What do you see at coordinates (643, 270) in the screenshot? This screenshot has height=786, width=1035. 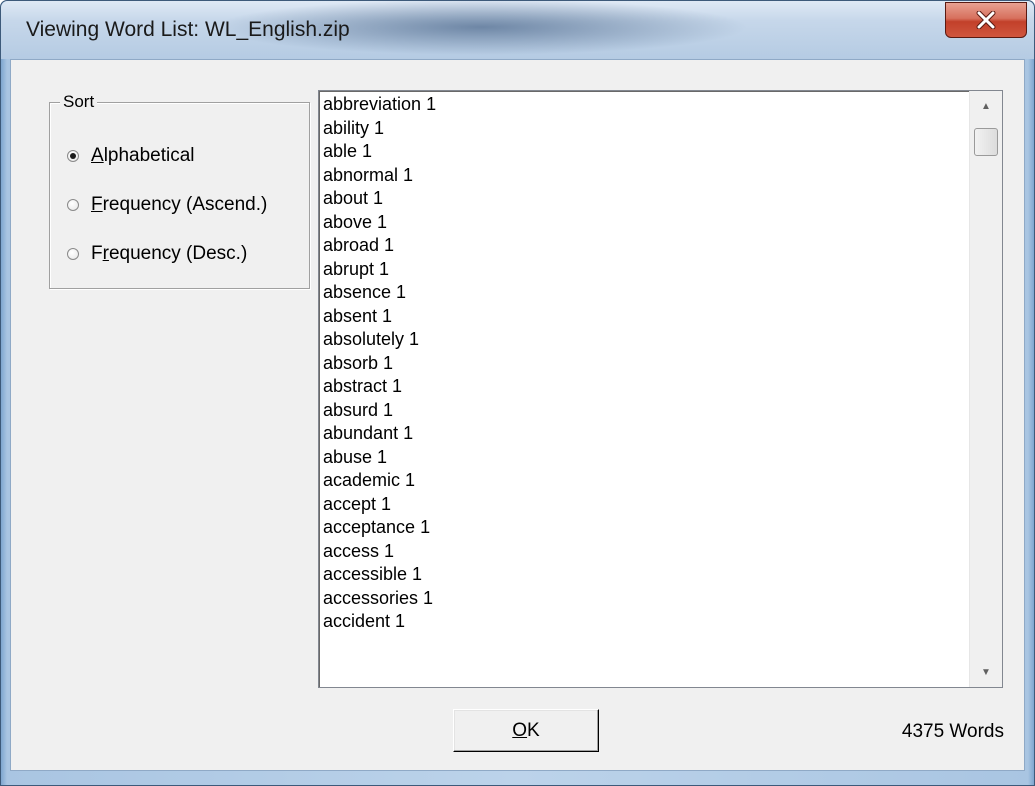 I see `list-item: abrupt 1` at bounding box center [643, 270].